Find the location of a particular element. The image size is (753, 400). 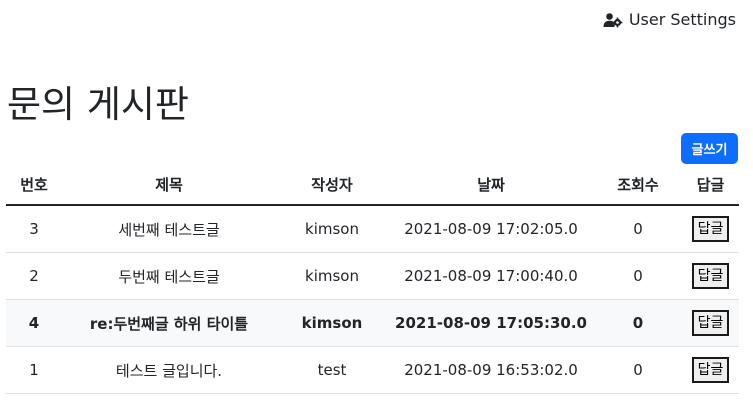

cell-date: 2021-08-09 17:00:40.0 is located at coordinates (491, 276).